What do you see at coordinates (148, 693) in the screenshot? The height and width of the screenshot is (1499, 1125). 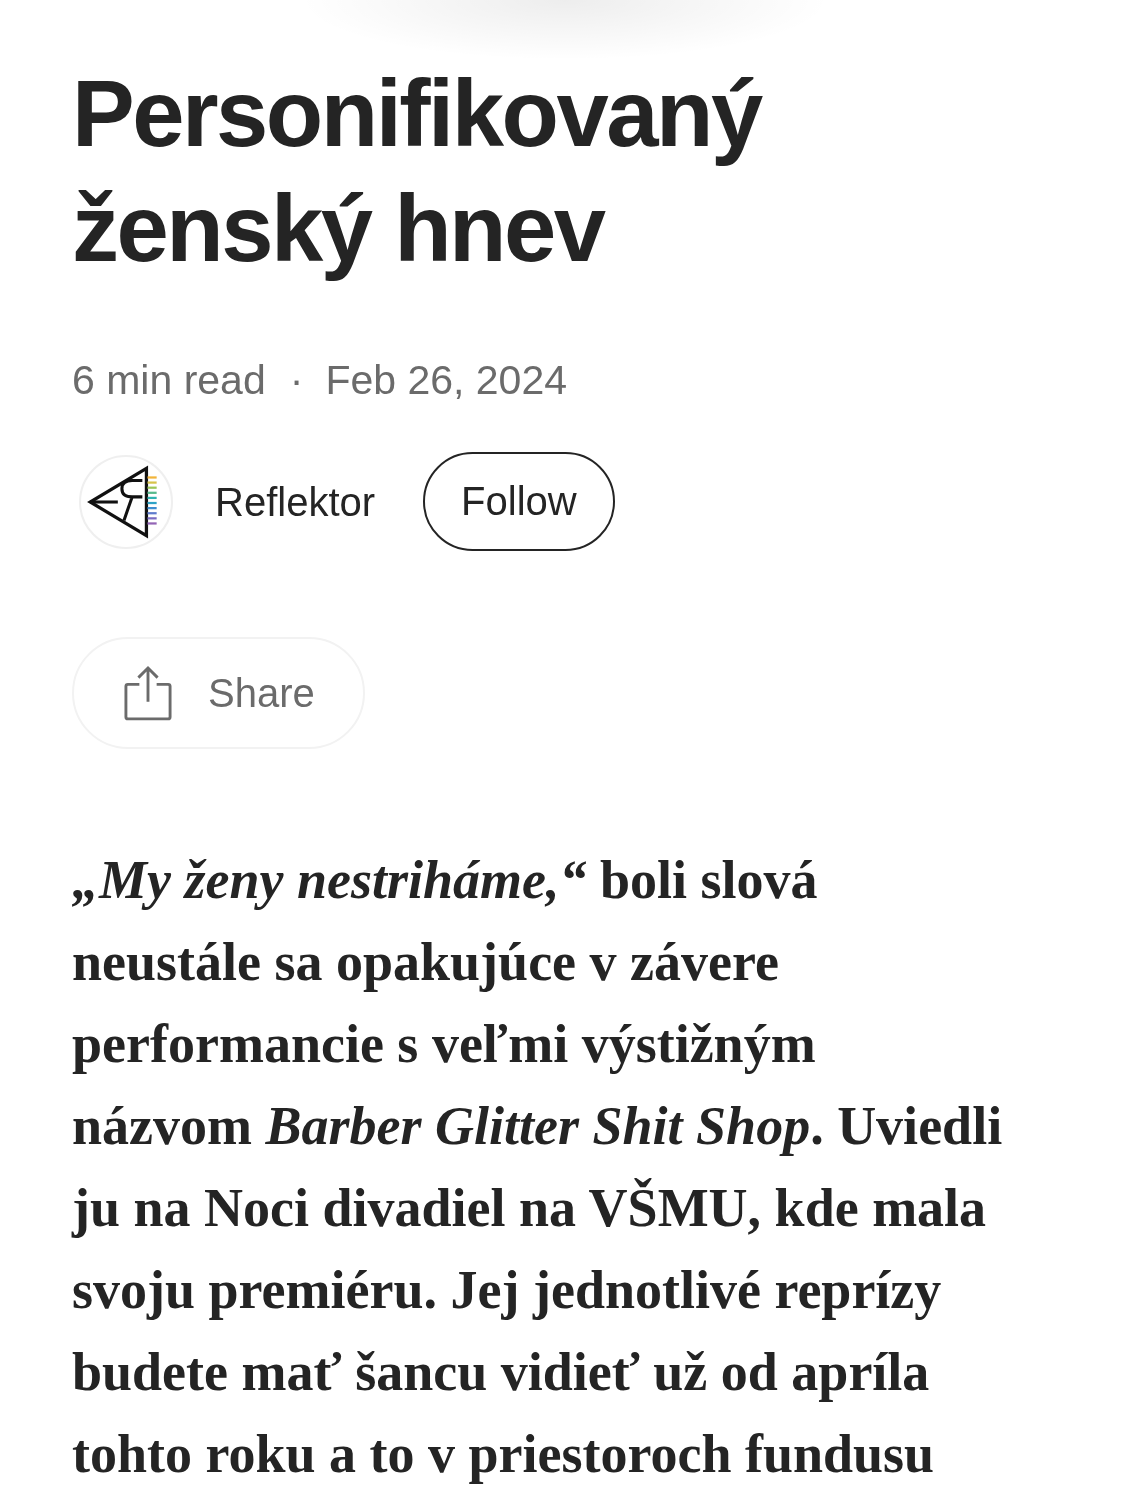 I see `share-icon` at bounding box center [148, 693].